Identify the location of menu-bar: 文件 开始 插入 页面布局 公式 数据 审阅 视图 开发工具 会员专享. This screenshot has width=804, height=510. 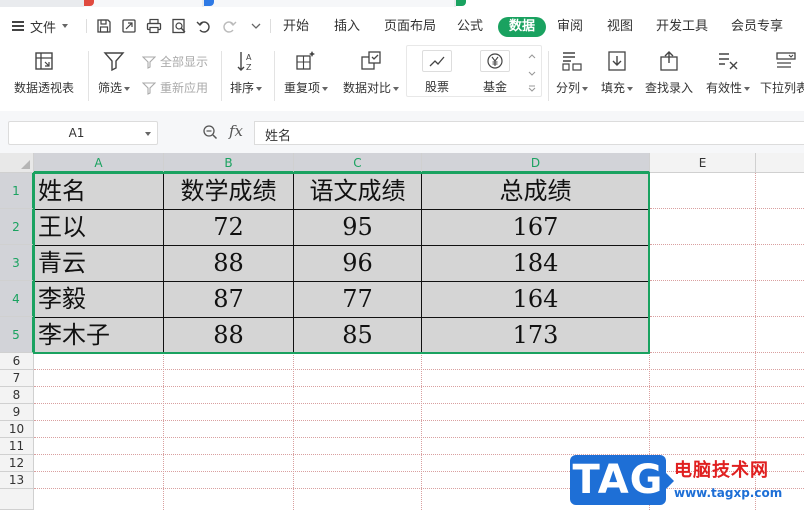
(402, 26).